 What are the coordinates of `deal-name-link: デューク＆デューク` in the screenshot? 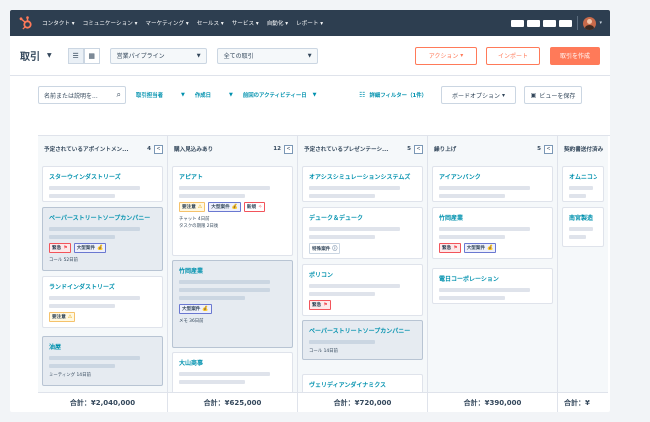 It's located at (362, 217).